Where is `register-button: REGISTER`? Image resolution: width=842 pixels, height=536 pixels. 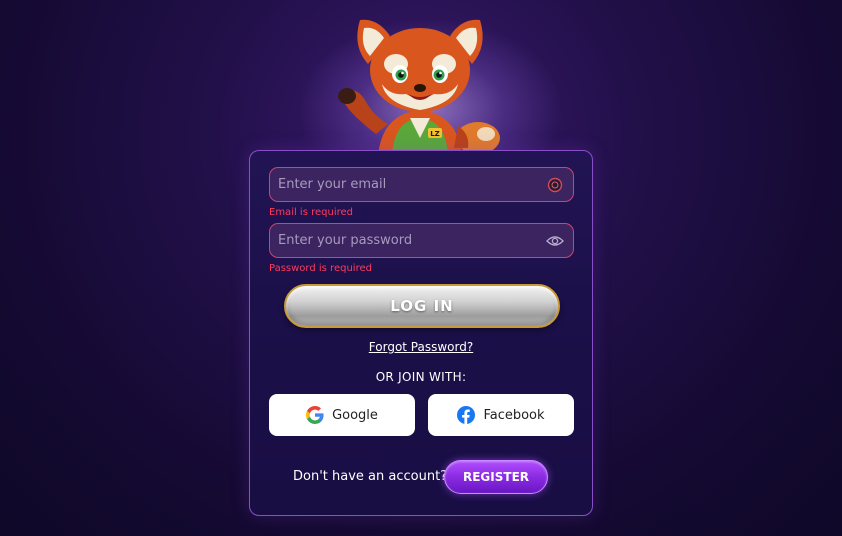
register-button: REGISTER is located at coordinates (496, 477).